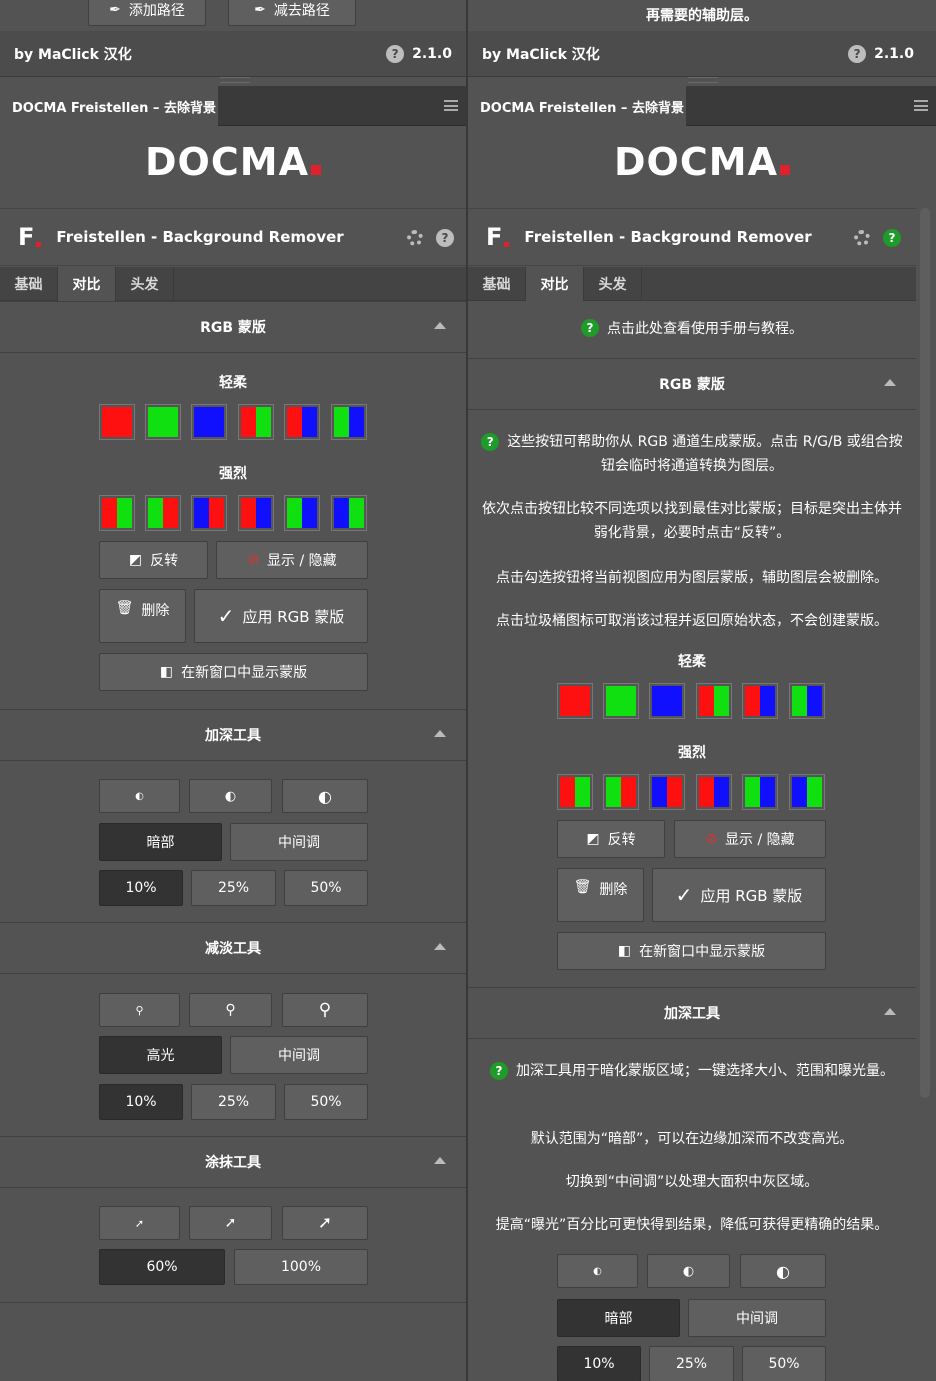 The image size is (936, 1381). What do you see at coordinates (892, 238) in the screenshot?
I see `help-icon-active: ?` at bounding box center [892, 238].